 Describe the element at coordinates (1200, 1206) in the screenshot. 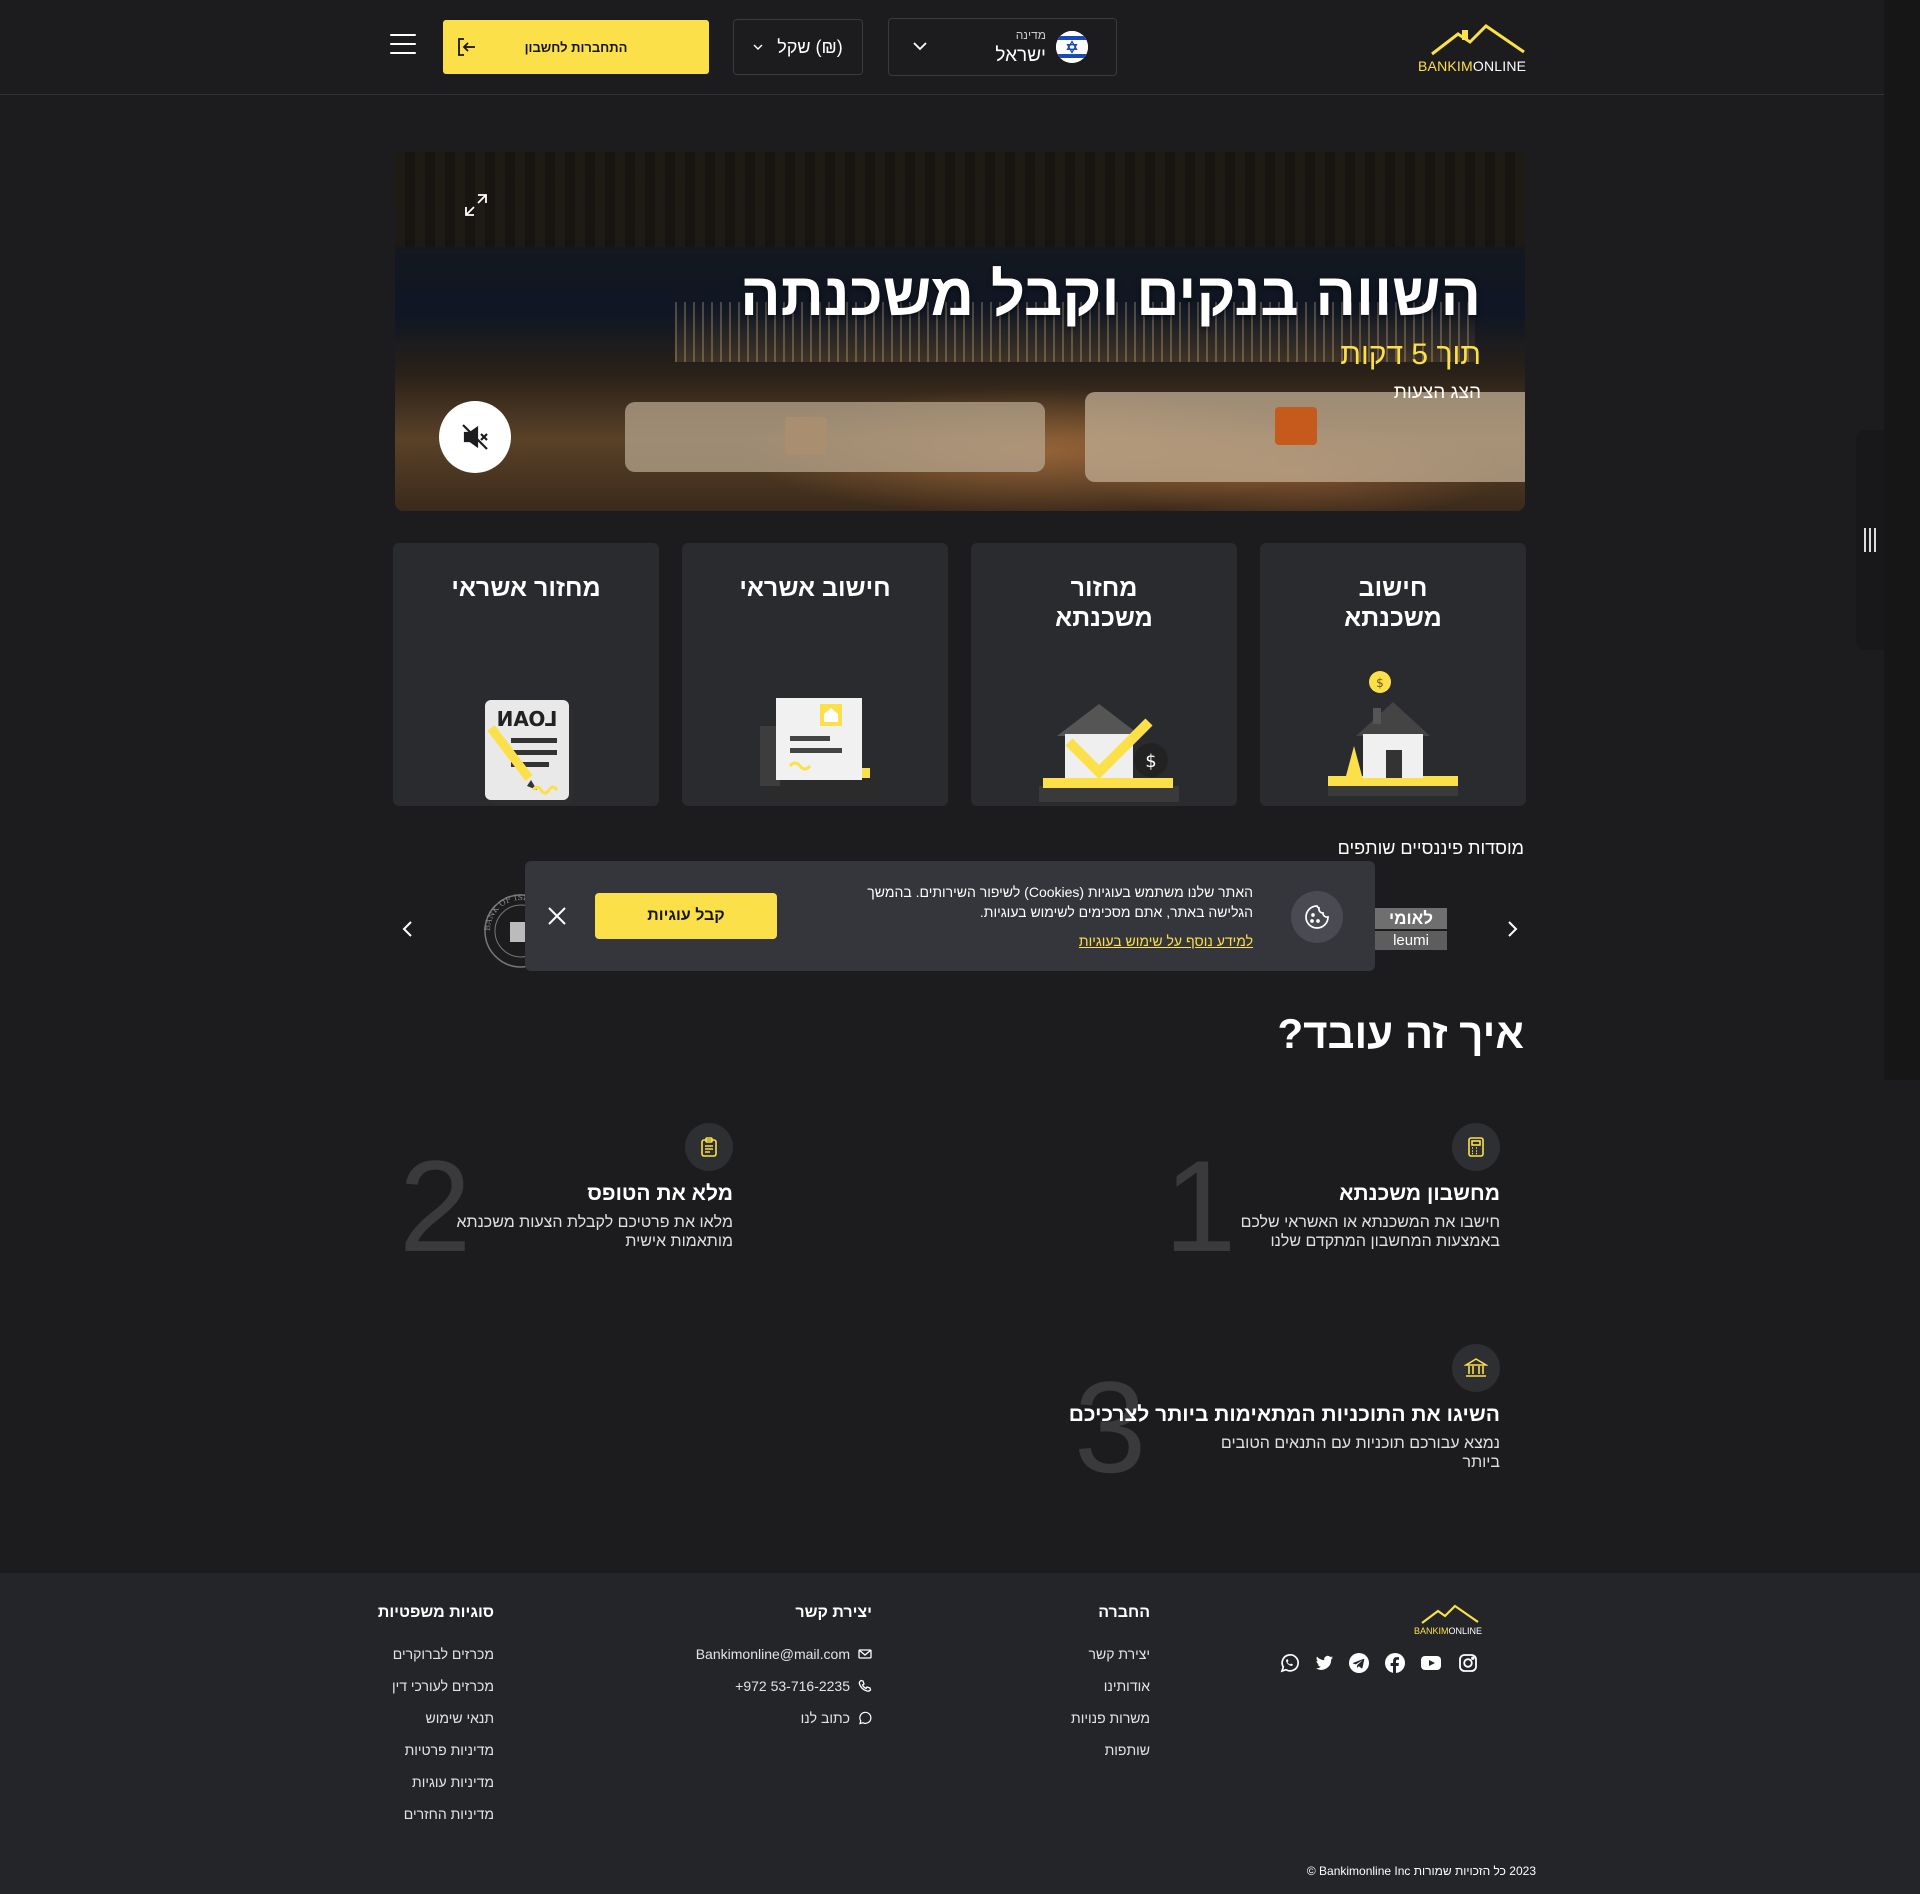

I see `step-number: 1` at that location.